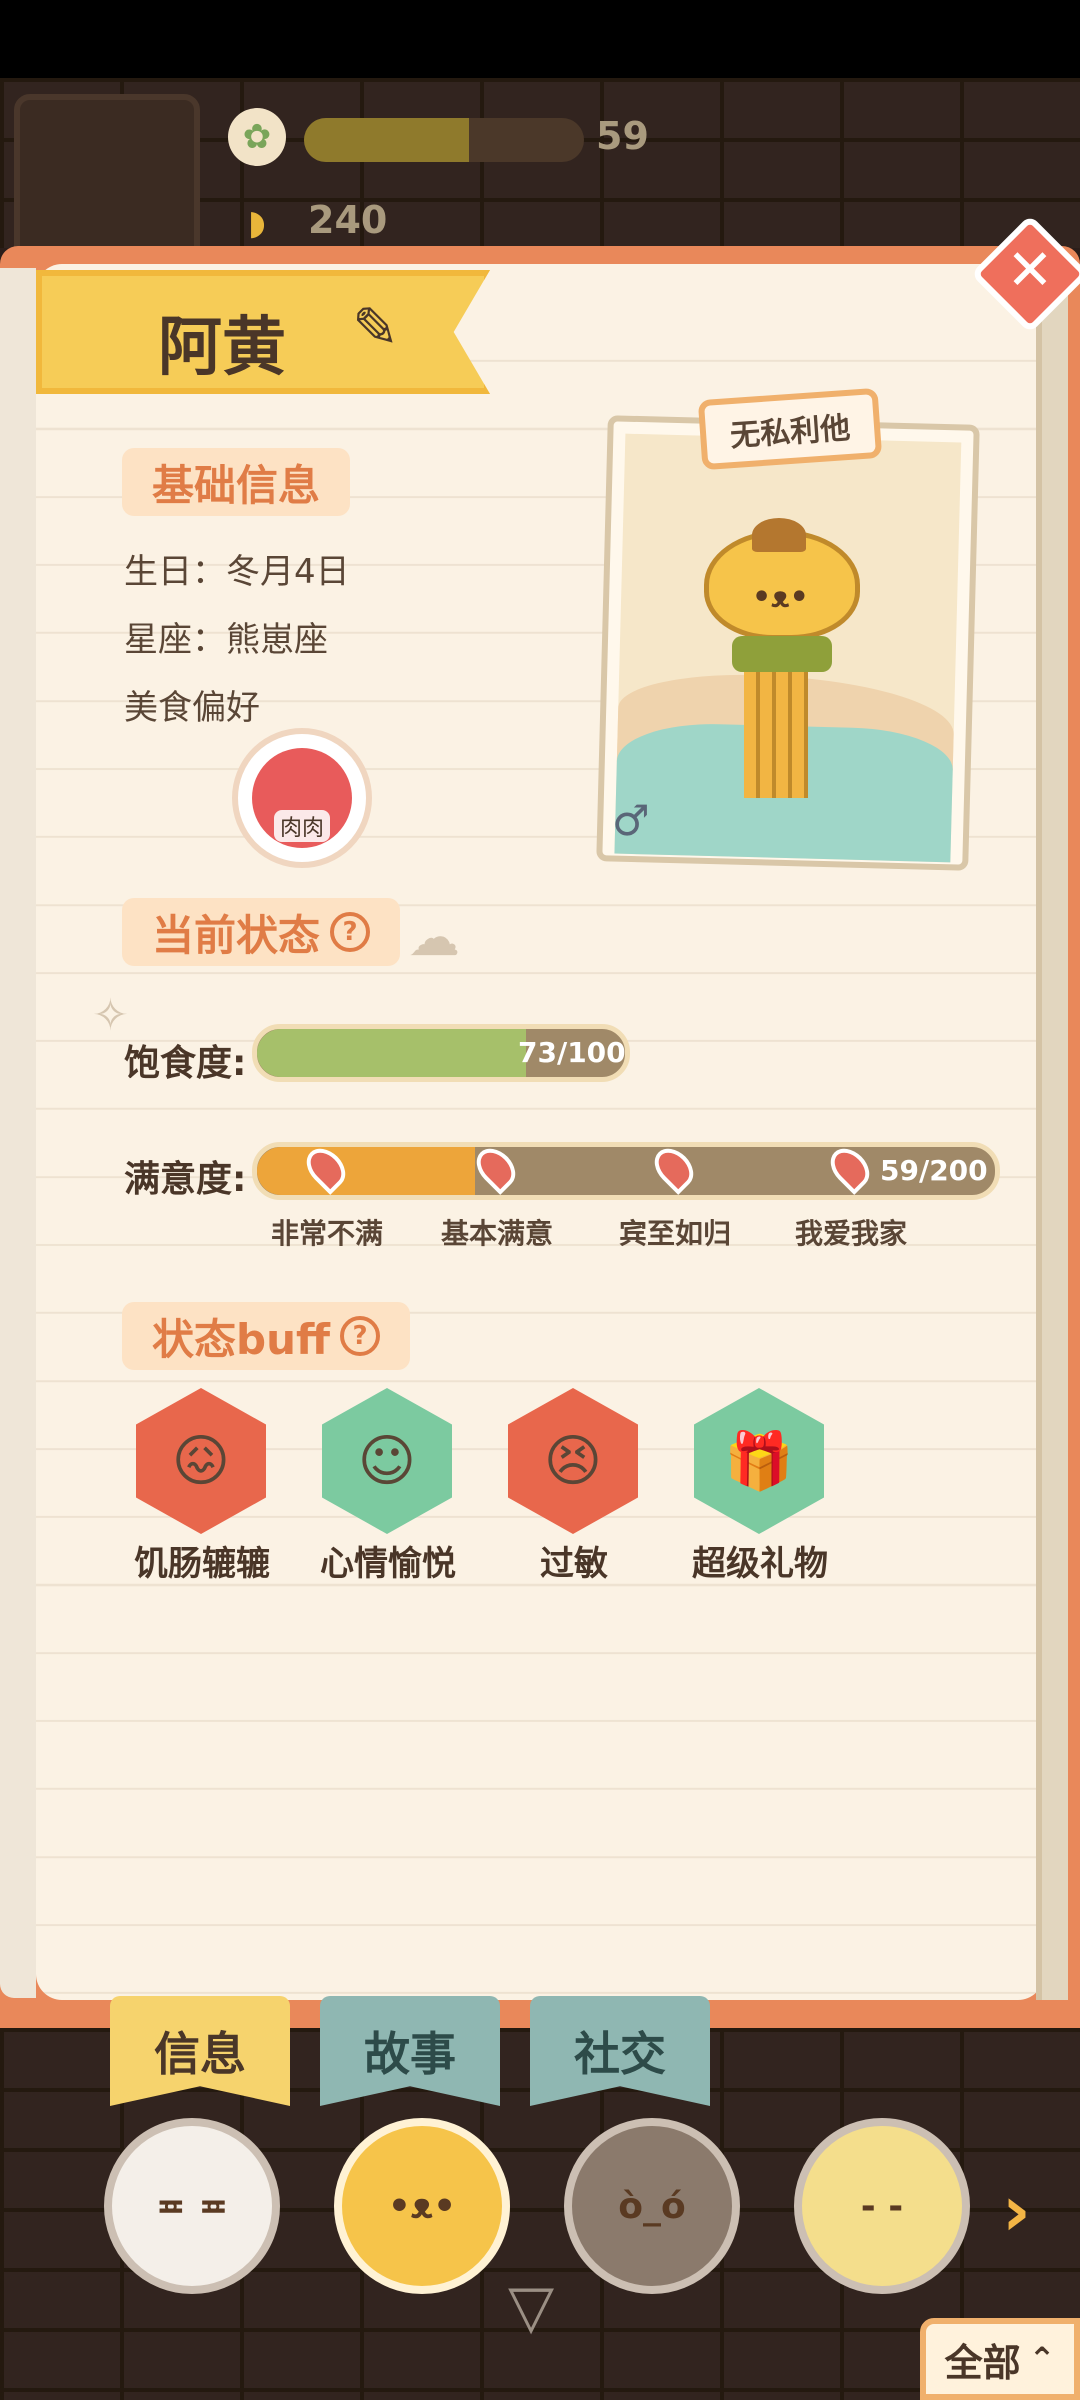 The width and height of the screenshot is (1080, 2400). What do you see at coordinates (572, 1052) in the screenshot?
I see `satiety-value: 73/100` at bounding box center [572, 1052].